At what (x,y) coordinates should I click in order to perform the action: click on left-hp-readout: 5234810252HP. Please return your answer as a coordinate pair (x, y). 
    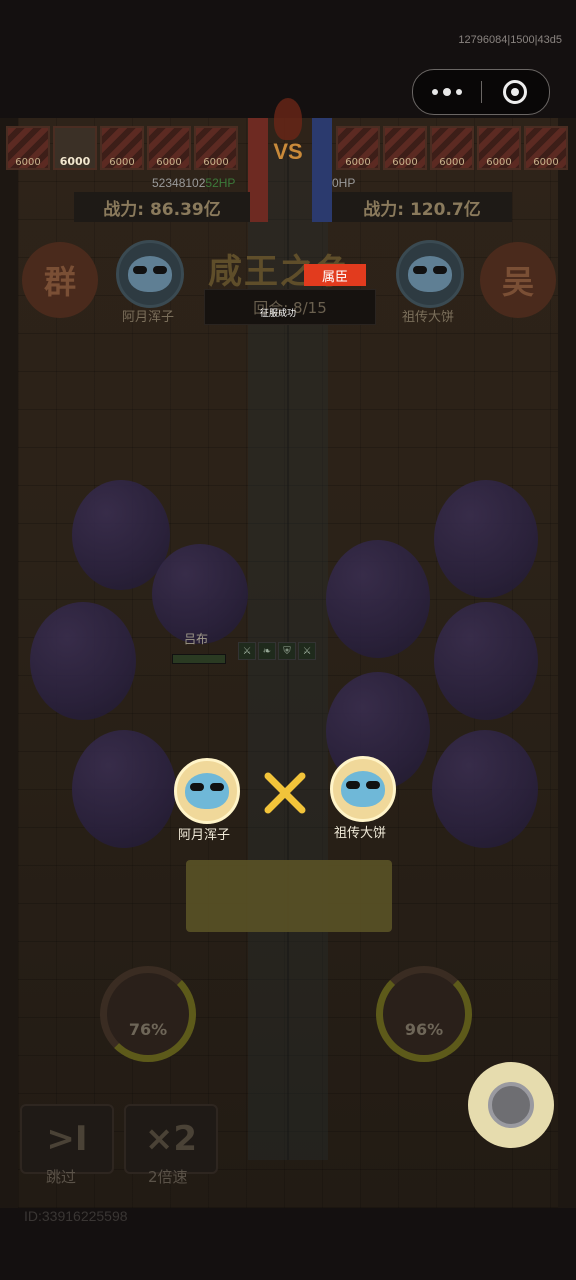
    Looking at the image, I should click on (193, 183).